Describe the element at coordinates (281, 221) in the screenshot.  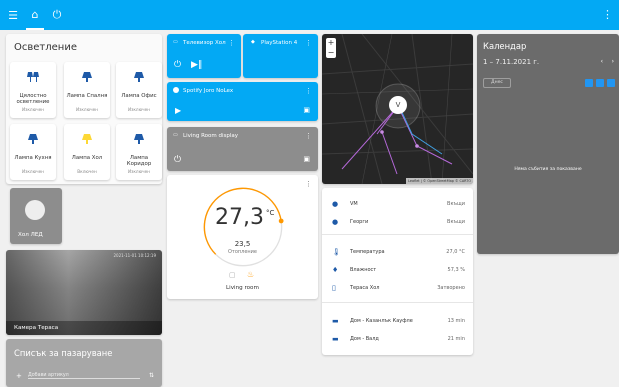
I see `gauge-knob` at that location.